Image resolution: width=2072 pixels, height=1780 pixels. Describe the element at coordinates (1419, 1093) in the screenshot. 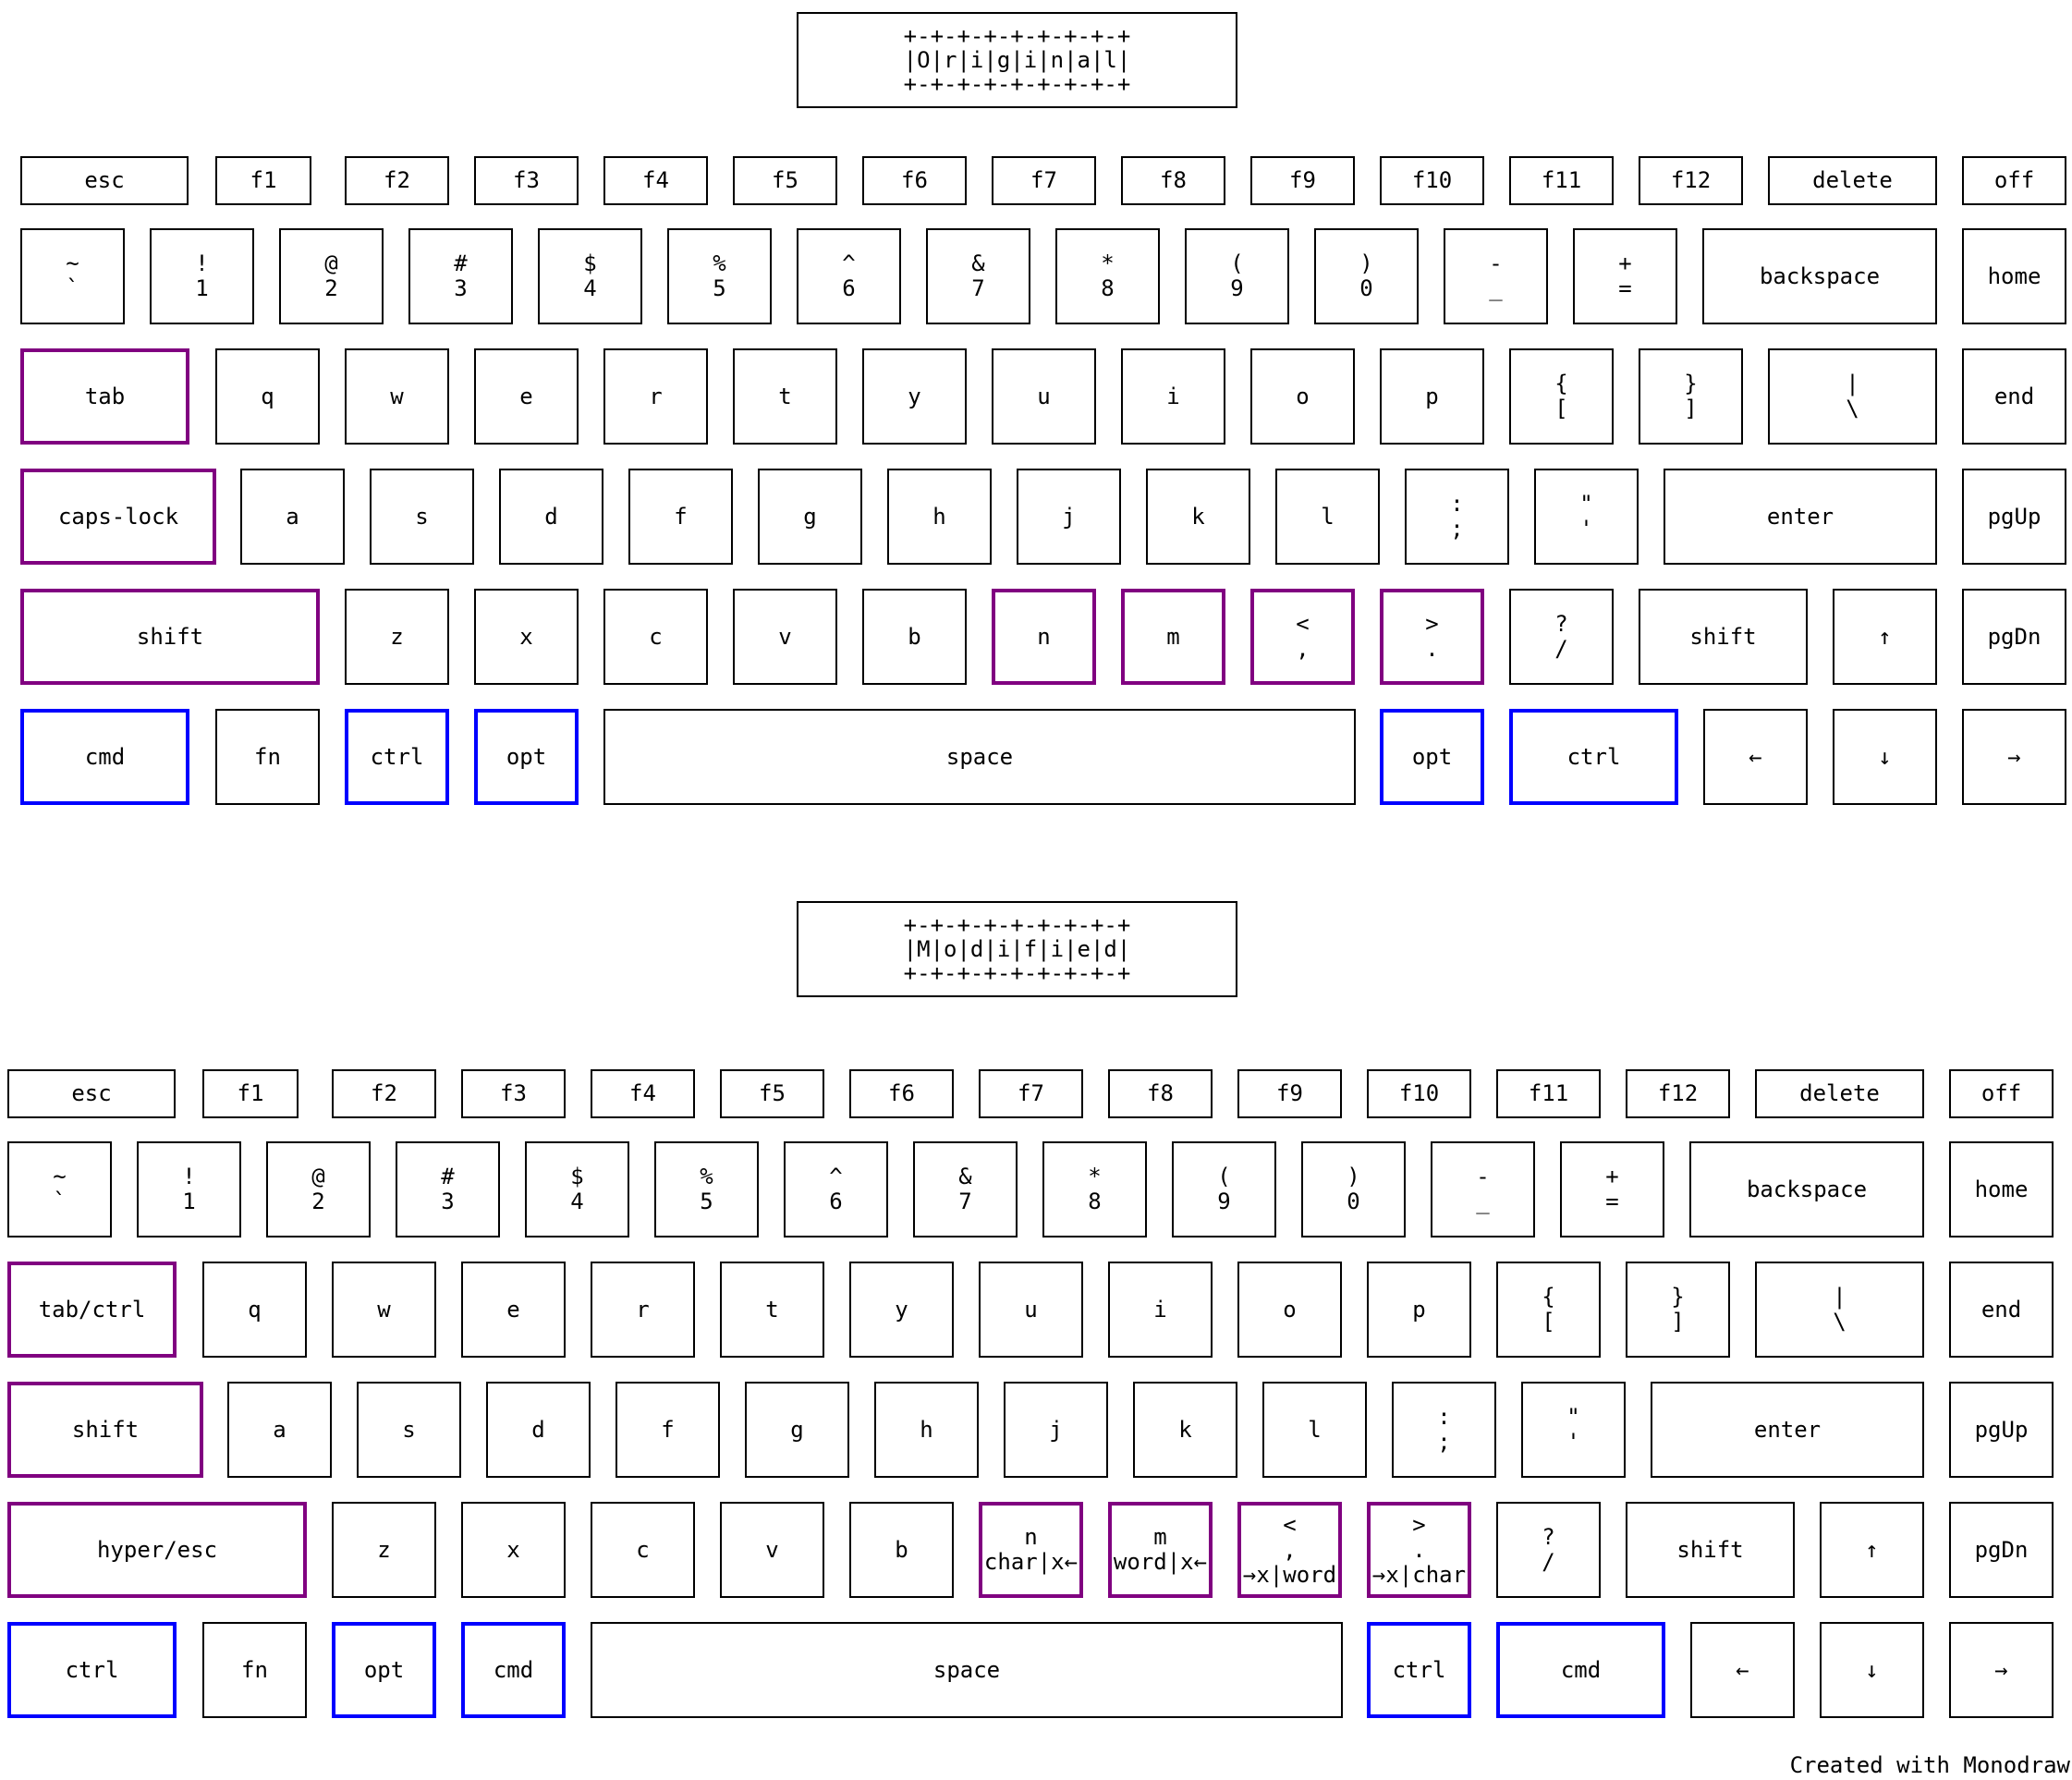

I see `key-label: f10` at that location.